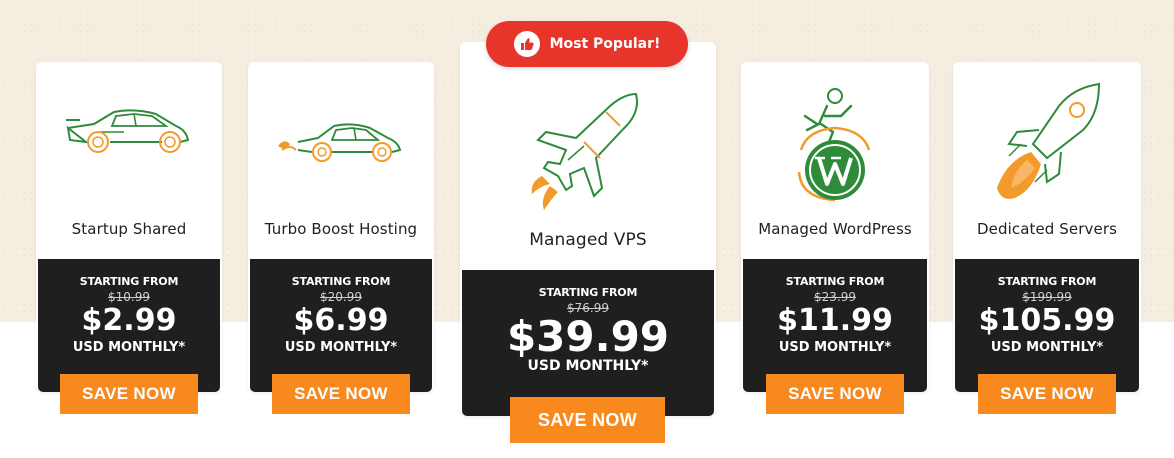  Describe the element at coordinates (341, 137) in the screenshot. I see `turbo-car-icon` at that location.